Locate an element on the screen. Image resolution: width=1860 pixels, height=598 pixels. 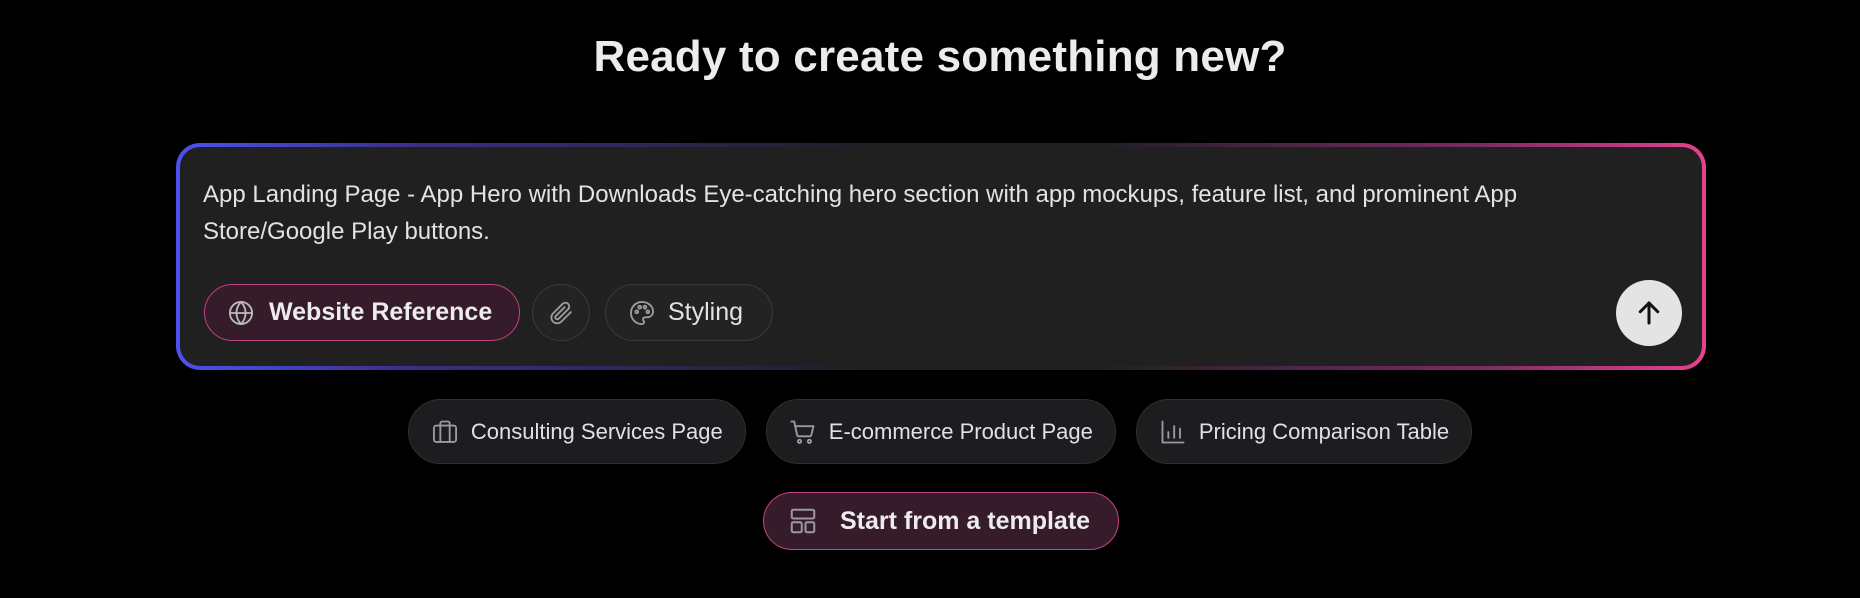
briefcase-icon is located at coordinates (445, 432).